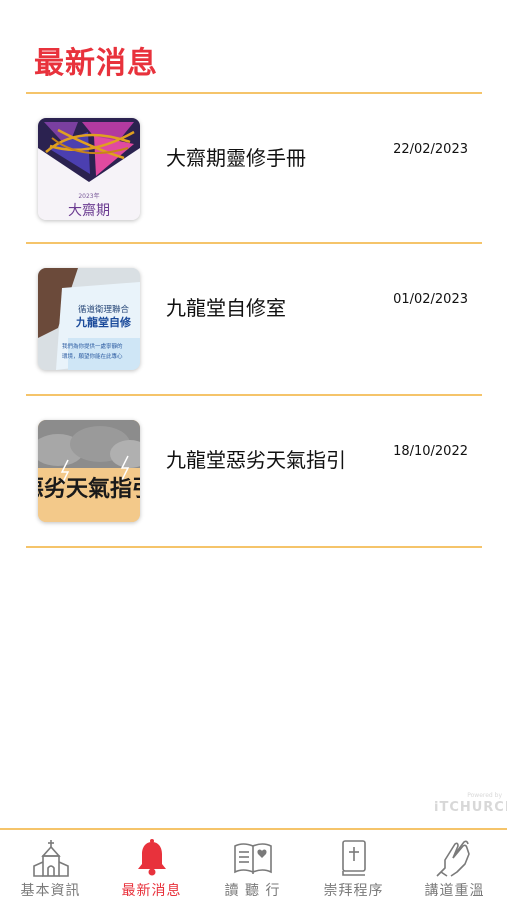  What do you see at coordinates (353, 891) in the screenshot?
I see `tab-label: 崇拜程序` at bounding box center [353, 891].